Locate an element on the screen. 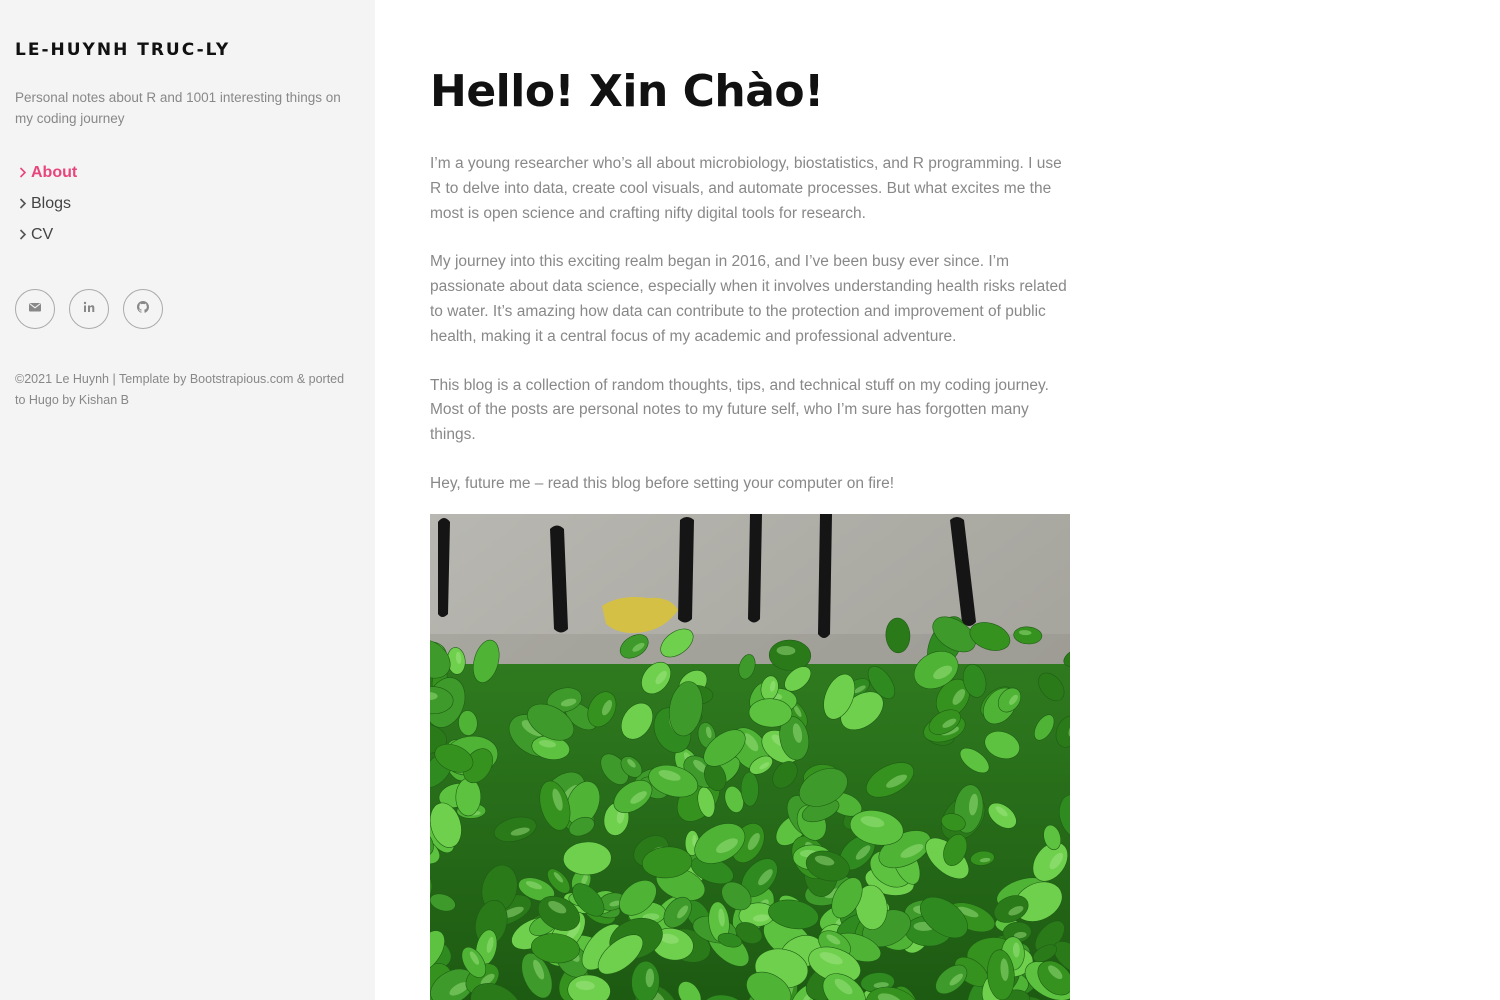 Image resolution: width=1500 pixels, height=1000 pixels. site-title: LE-HUYNH TRUC-LY is located at coordinates (187, 51).